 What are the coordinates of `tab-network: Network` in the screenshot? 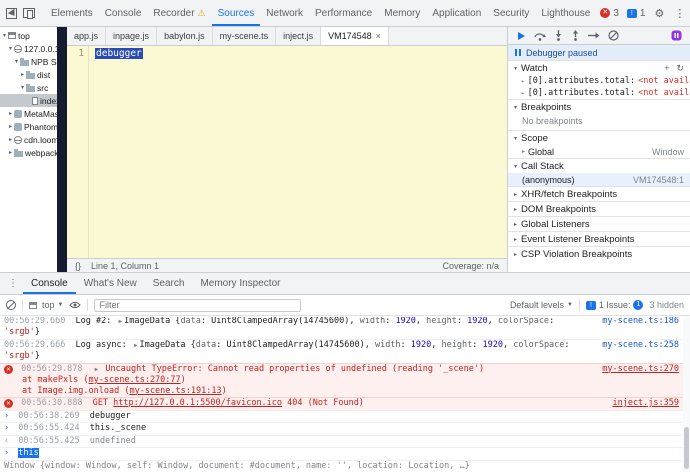 It's located at (284, 13).